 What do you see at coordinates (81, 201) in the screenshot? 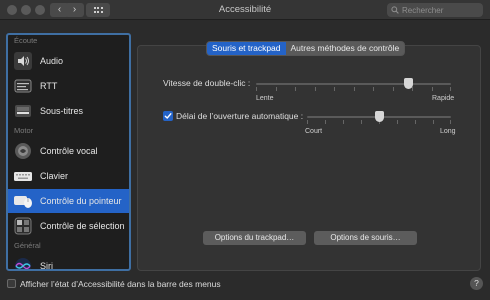
I see `sidebar-item-label: Contrôle du pointeur` at bounding box center [81, 201].